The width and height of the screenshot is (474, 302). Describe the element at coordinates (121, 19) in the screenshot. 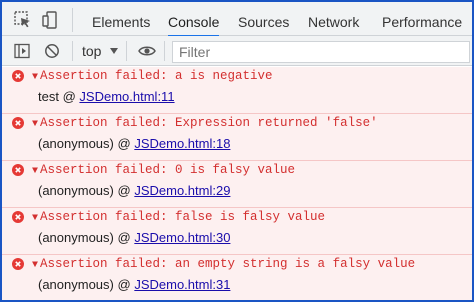

I see `tab-elements: Elements` at that location.